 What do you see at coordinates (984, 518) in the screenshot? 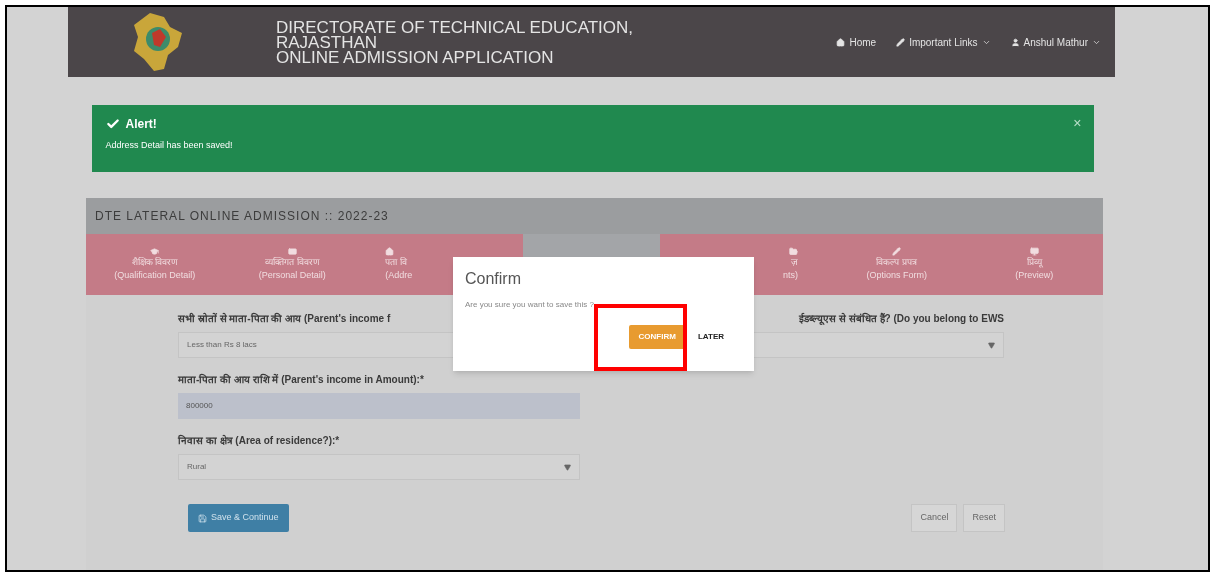
I see `reset-button: Reset` at bounding box center [984, 518].